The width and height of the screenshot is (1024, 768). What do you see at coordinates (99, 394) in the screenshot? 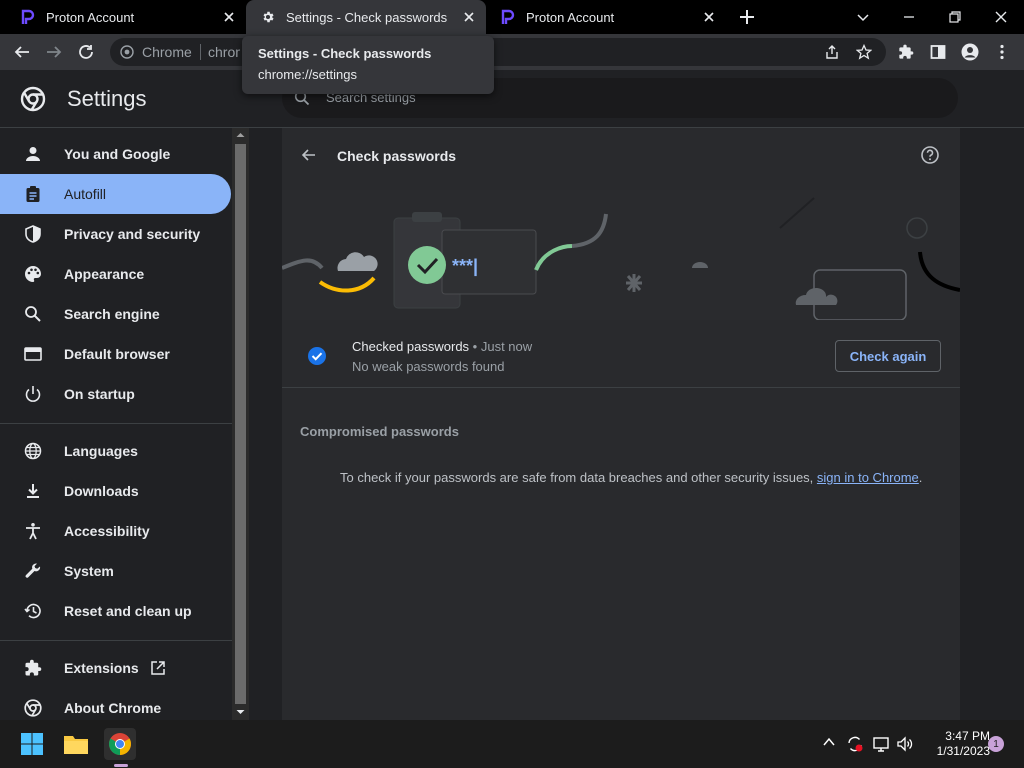
I see `sidebar-item-label: On startup` at bounding box center [99, 394].